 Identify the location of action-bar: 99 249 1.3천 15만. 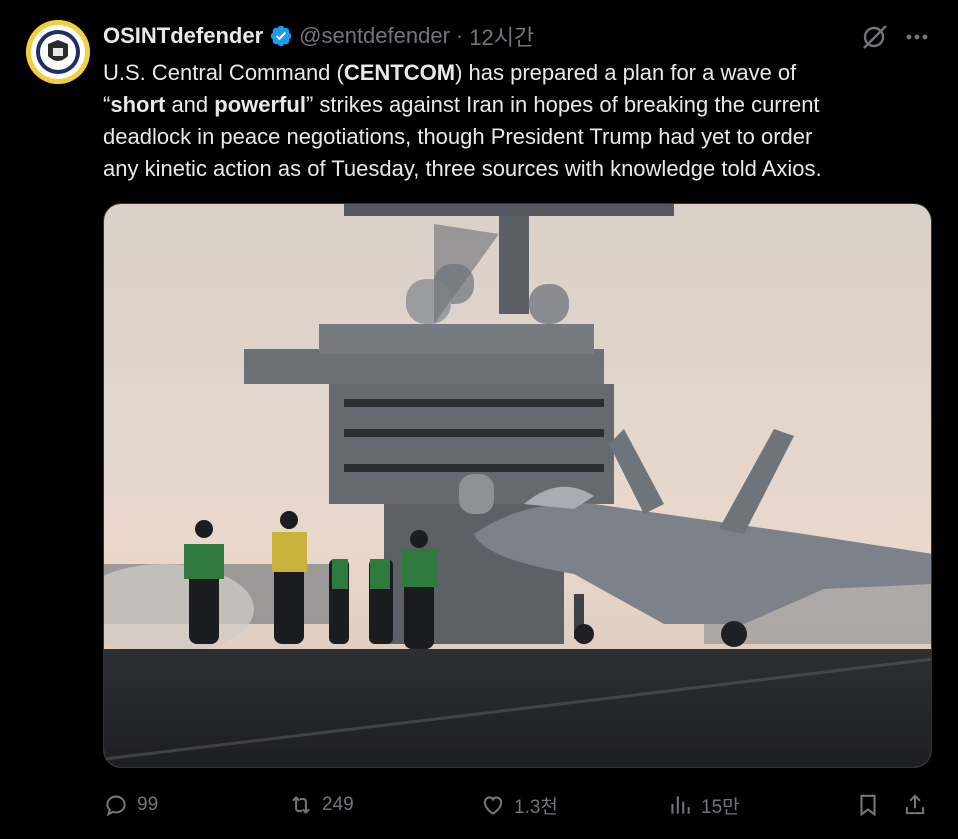
(517, 805).